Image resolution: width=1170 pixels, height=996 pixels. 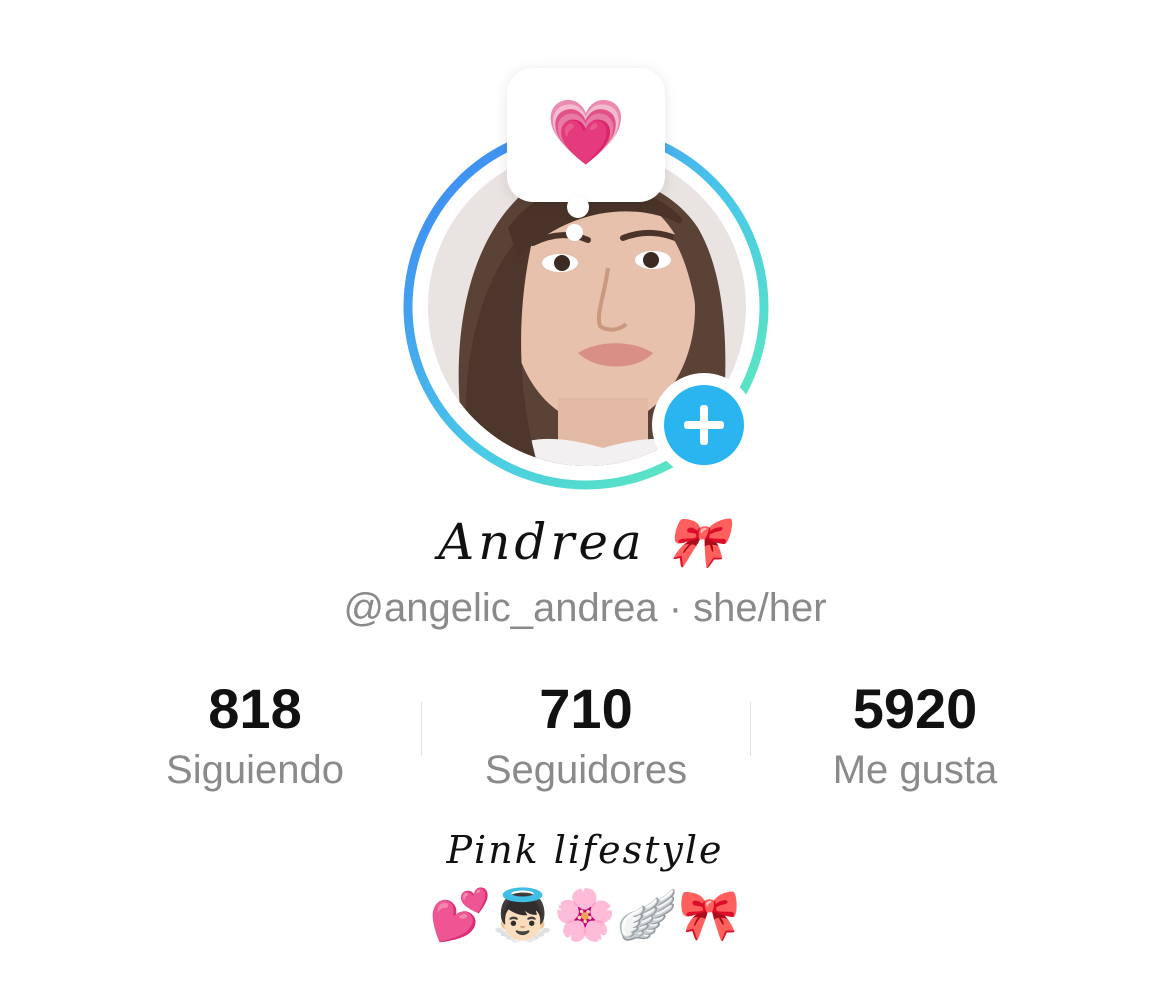 What do you see at coordinates (255, 708) in the screenshot?
I see `stat-following-value: 818` at bounding box center [255, 708].